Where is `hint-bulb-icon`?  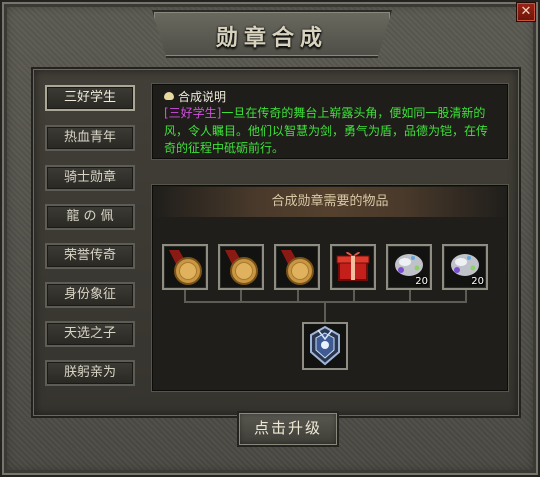 hint-bulb-icon is located at coordinates (169, 96).